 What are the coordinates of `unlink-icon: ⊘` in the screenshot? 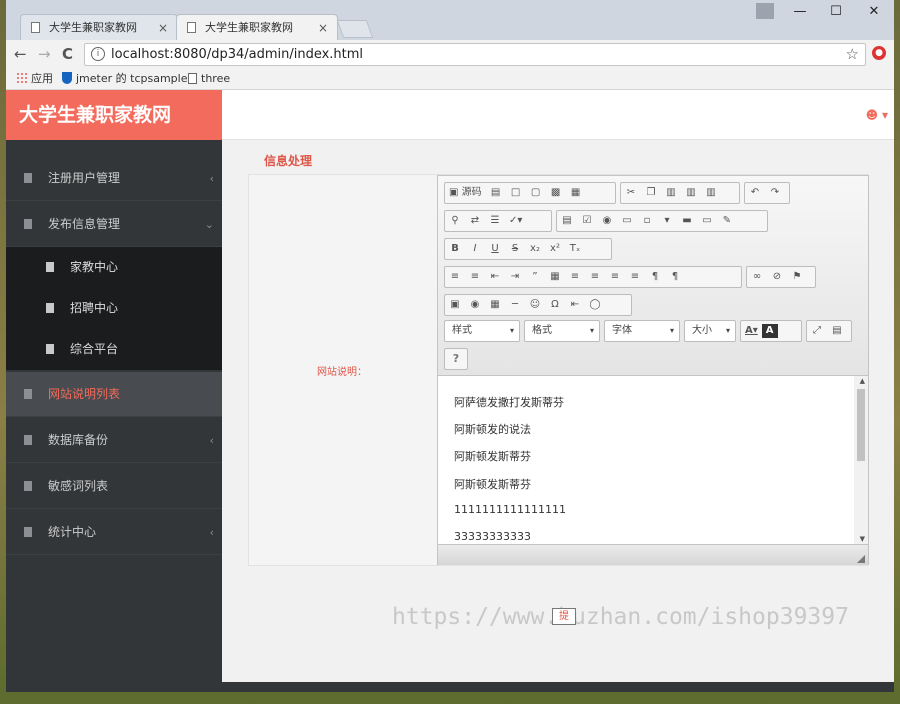 It's located at (777, 277).